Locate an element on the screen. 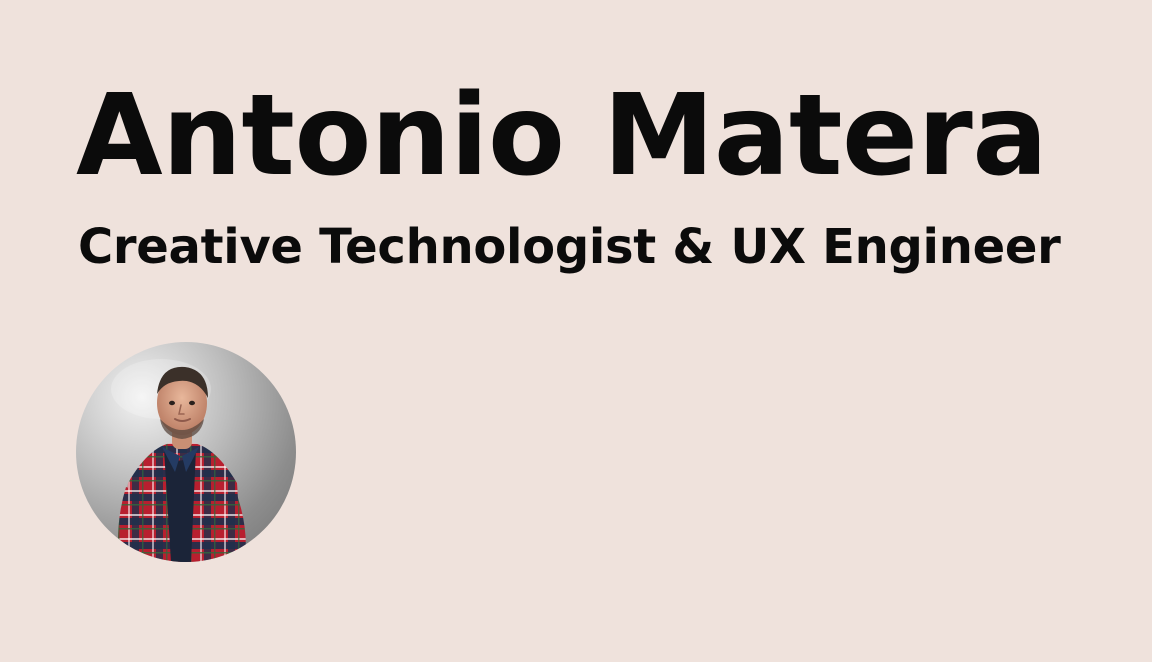 This screenshot has width=1152, height=662. profile-avatar is located at coordinates (186, 452).